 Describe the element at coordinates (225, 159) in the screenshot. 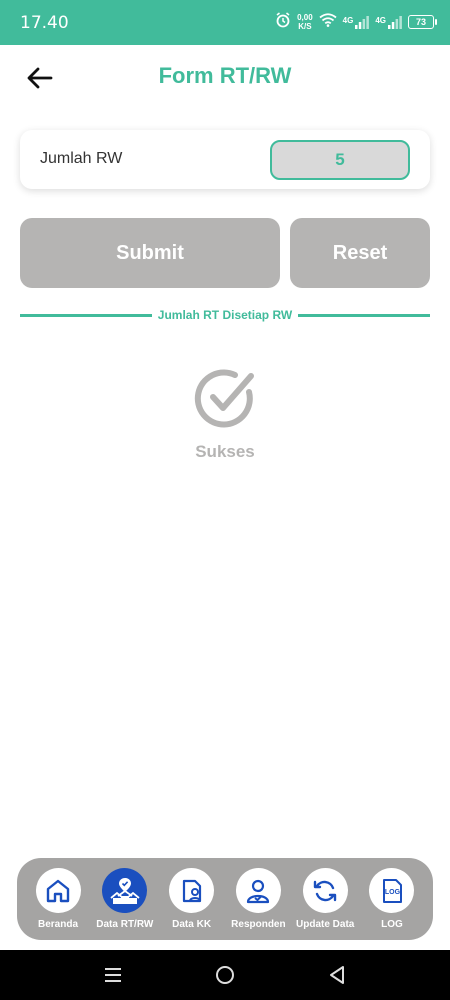

I see `rw-count-card: Jumlah RW` at that location.